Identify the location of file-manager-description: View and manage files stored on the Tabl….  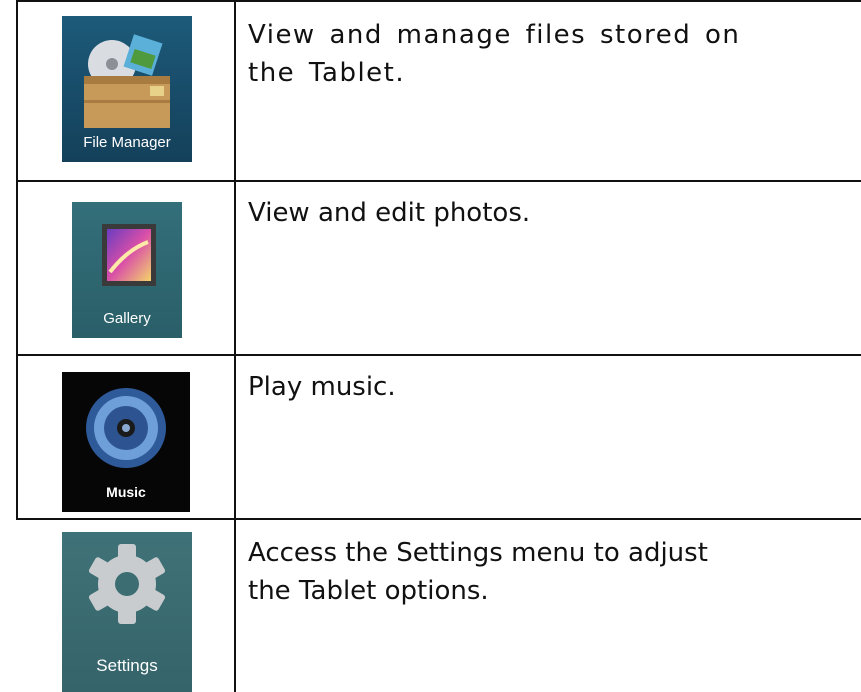
(494, 54).